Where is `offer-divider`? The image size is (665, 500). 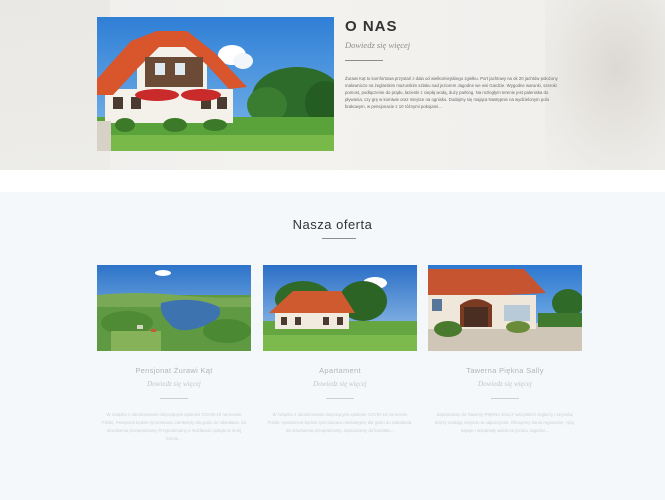 offer-divider is located at coordinates (339, 238).